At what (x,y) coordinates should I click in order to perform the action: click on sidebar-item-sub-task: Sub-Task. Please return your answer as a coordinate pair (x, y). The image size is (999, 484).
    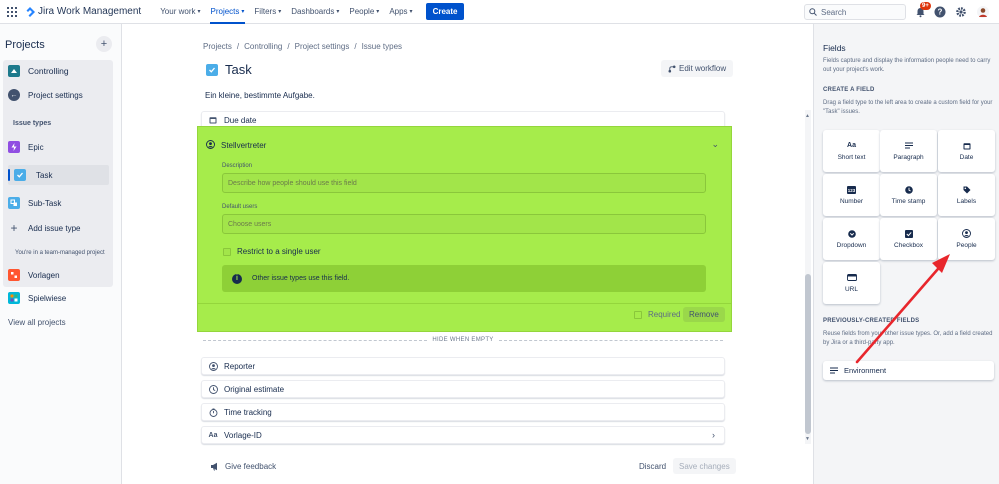
    Looking at the image, I should click on (34, 203).